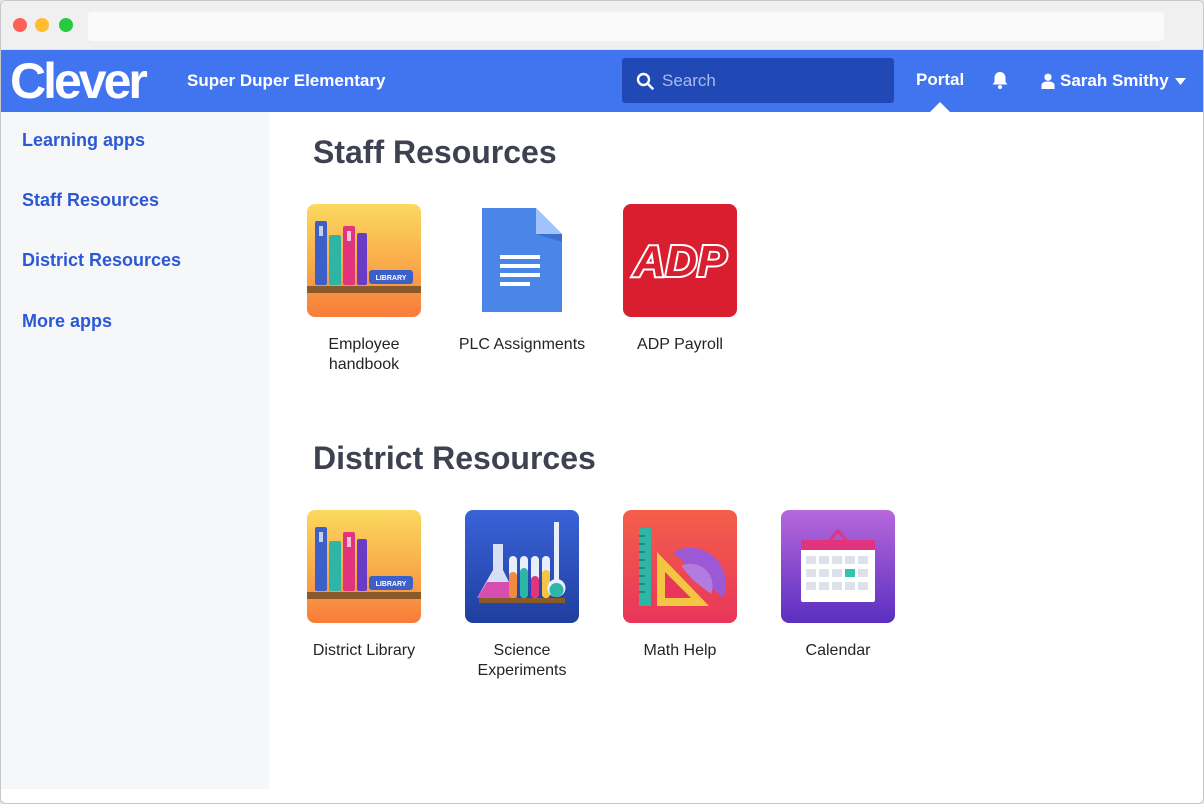 The width and height of the screenshot is (1204, 804). What do you see at coordinates (454, 458) in the screenshot?
I see `section-title-district-resources: District Resources` at bounding box center [454, 458].